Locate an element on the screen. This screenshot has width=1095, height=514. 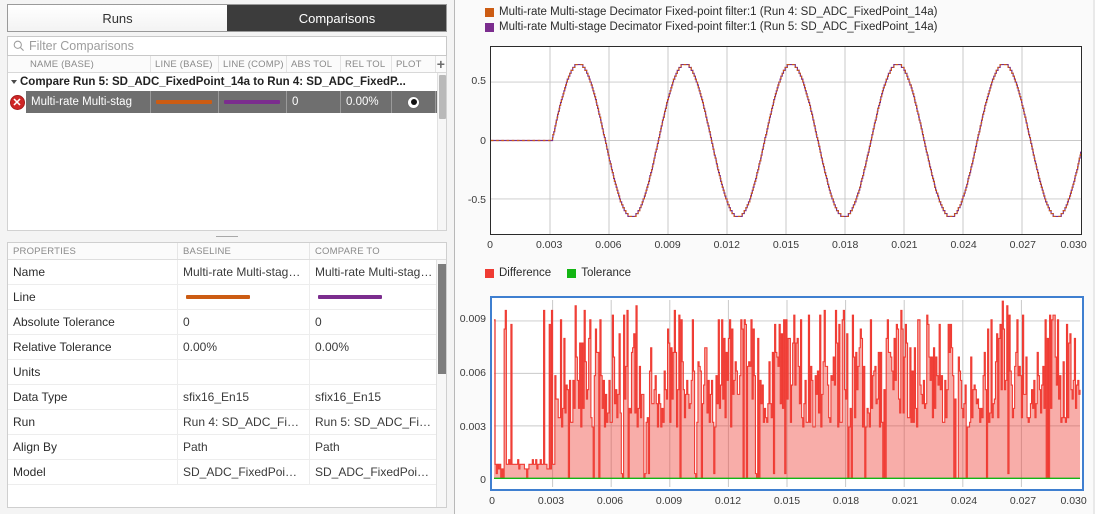
filter-comparisons-box is located at coordinates (227, 46).